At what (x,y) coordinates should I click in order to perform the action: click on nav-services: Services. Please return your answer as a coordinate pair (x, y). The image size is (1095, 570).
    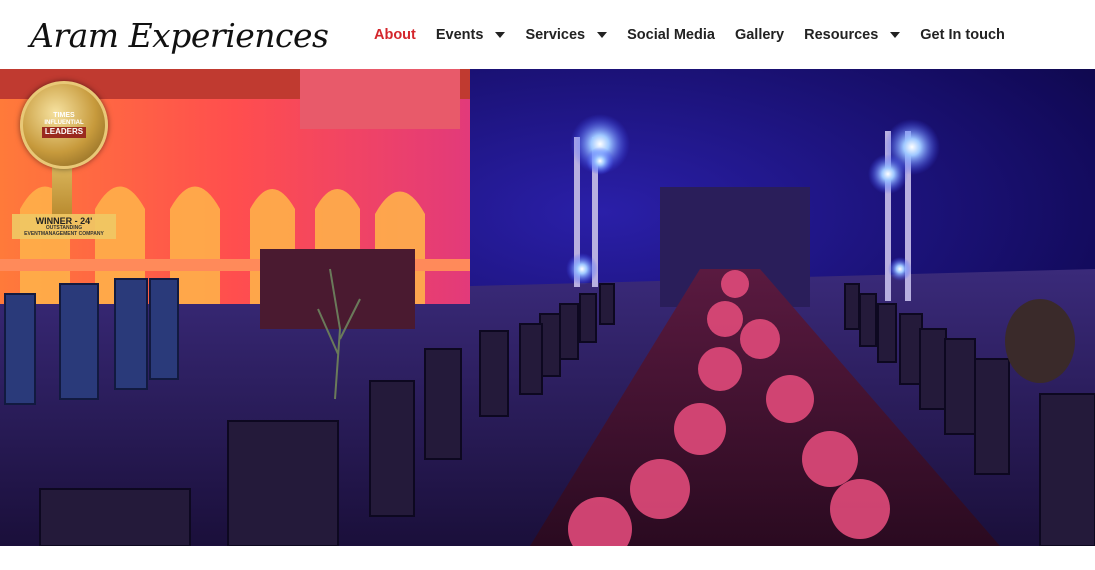
    Looking at the image, I should click on (566, 34).